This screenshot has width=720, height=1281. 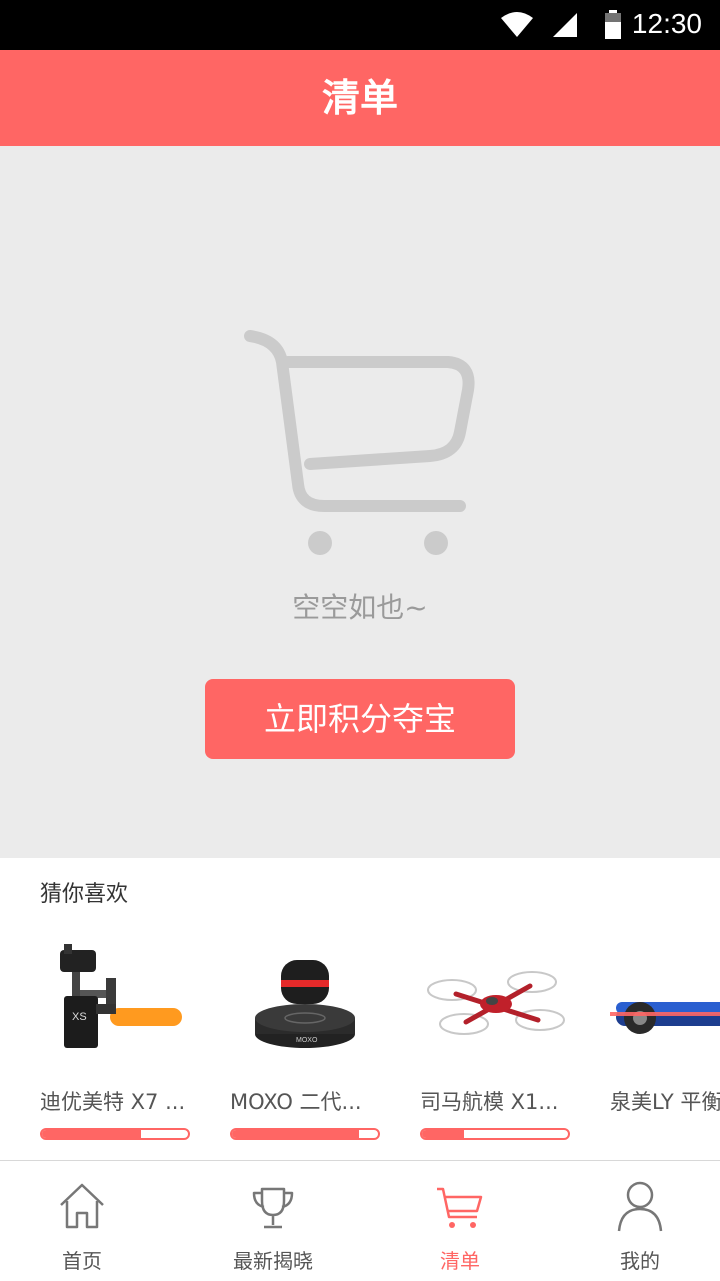 I want to click on signal-icon, so click(x=565, y=27).